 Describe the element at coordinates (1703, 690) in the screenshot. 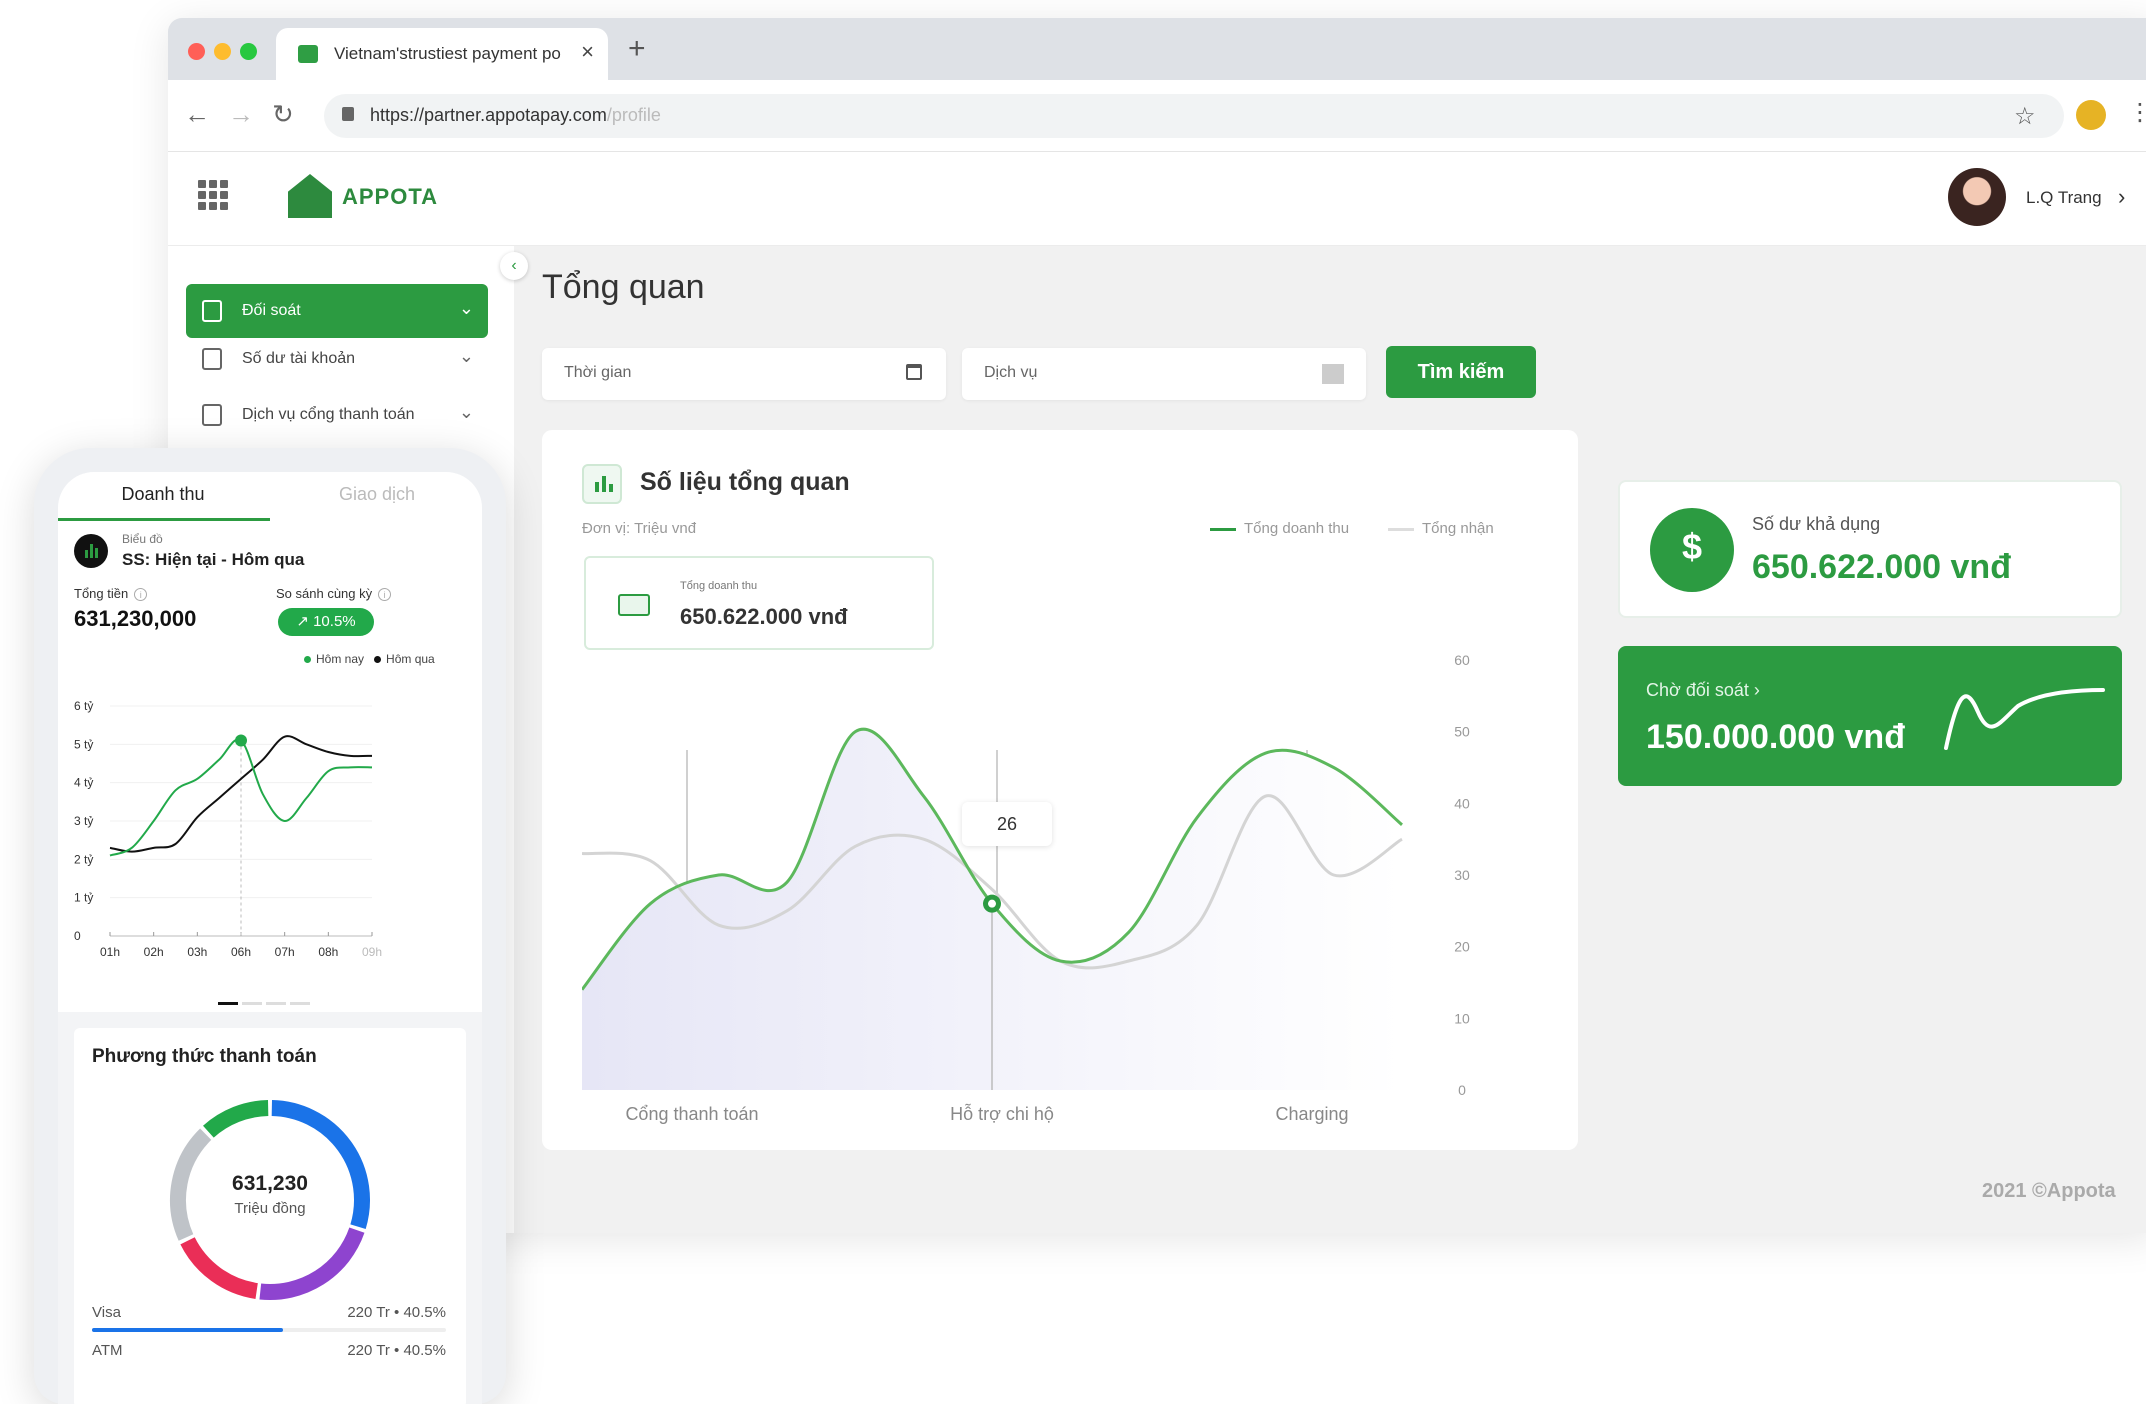

I see `pending-label: Chờ đối soát ›` at that location.